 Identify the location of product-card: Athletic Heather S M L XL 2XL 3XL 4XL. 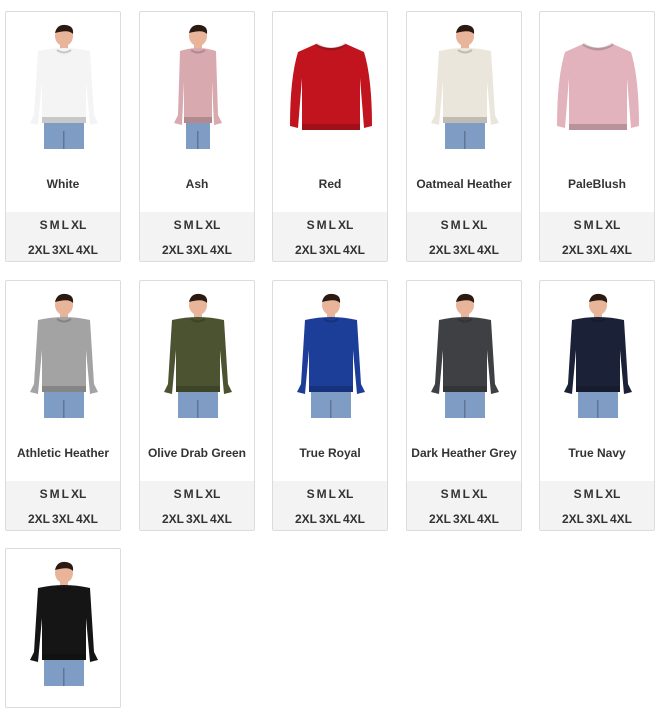
(63, 405).